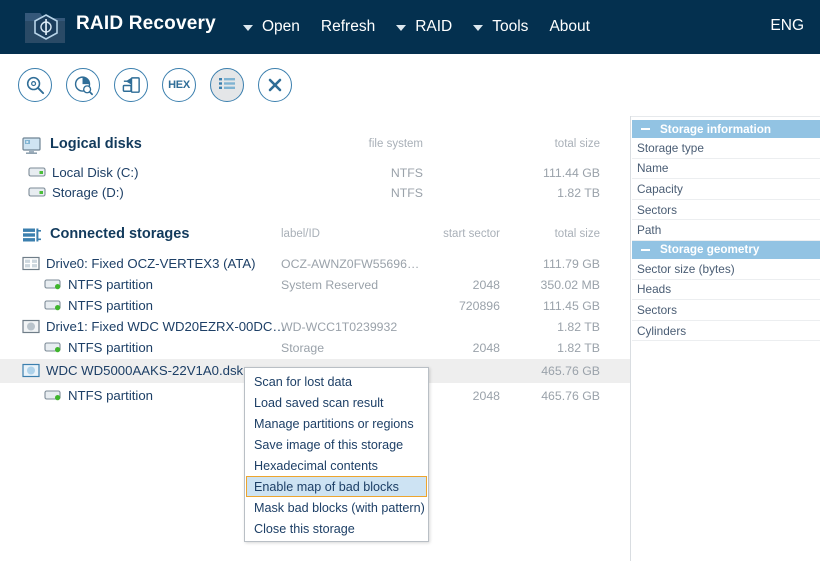  What do you see at coordinates (336, 423) in the screenshot?
I see `context-menu-item-manage-partitions-or-regions: Manage partitions or regions` at bounding box center [336, 423].